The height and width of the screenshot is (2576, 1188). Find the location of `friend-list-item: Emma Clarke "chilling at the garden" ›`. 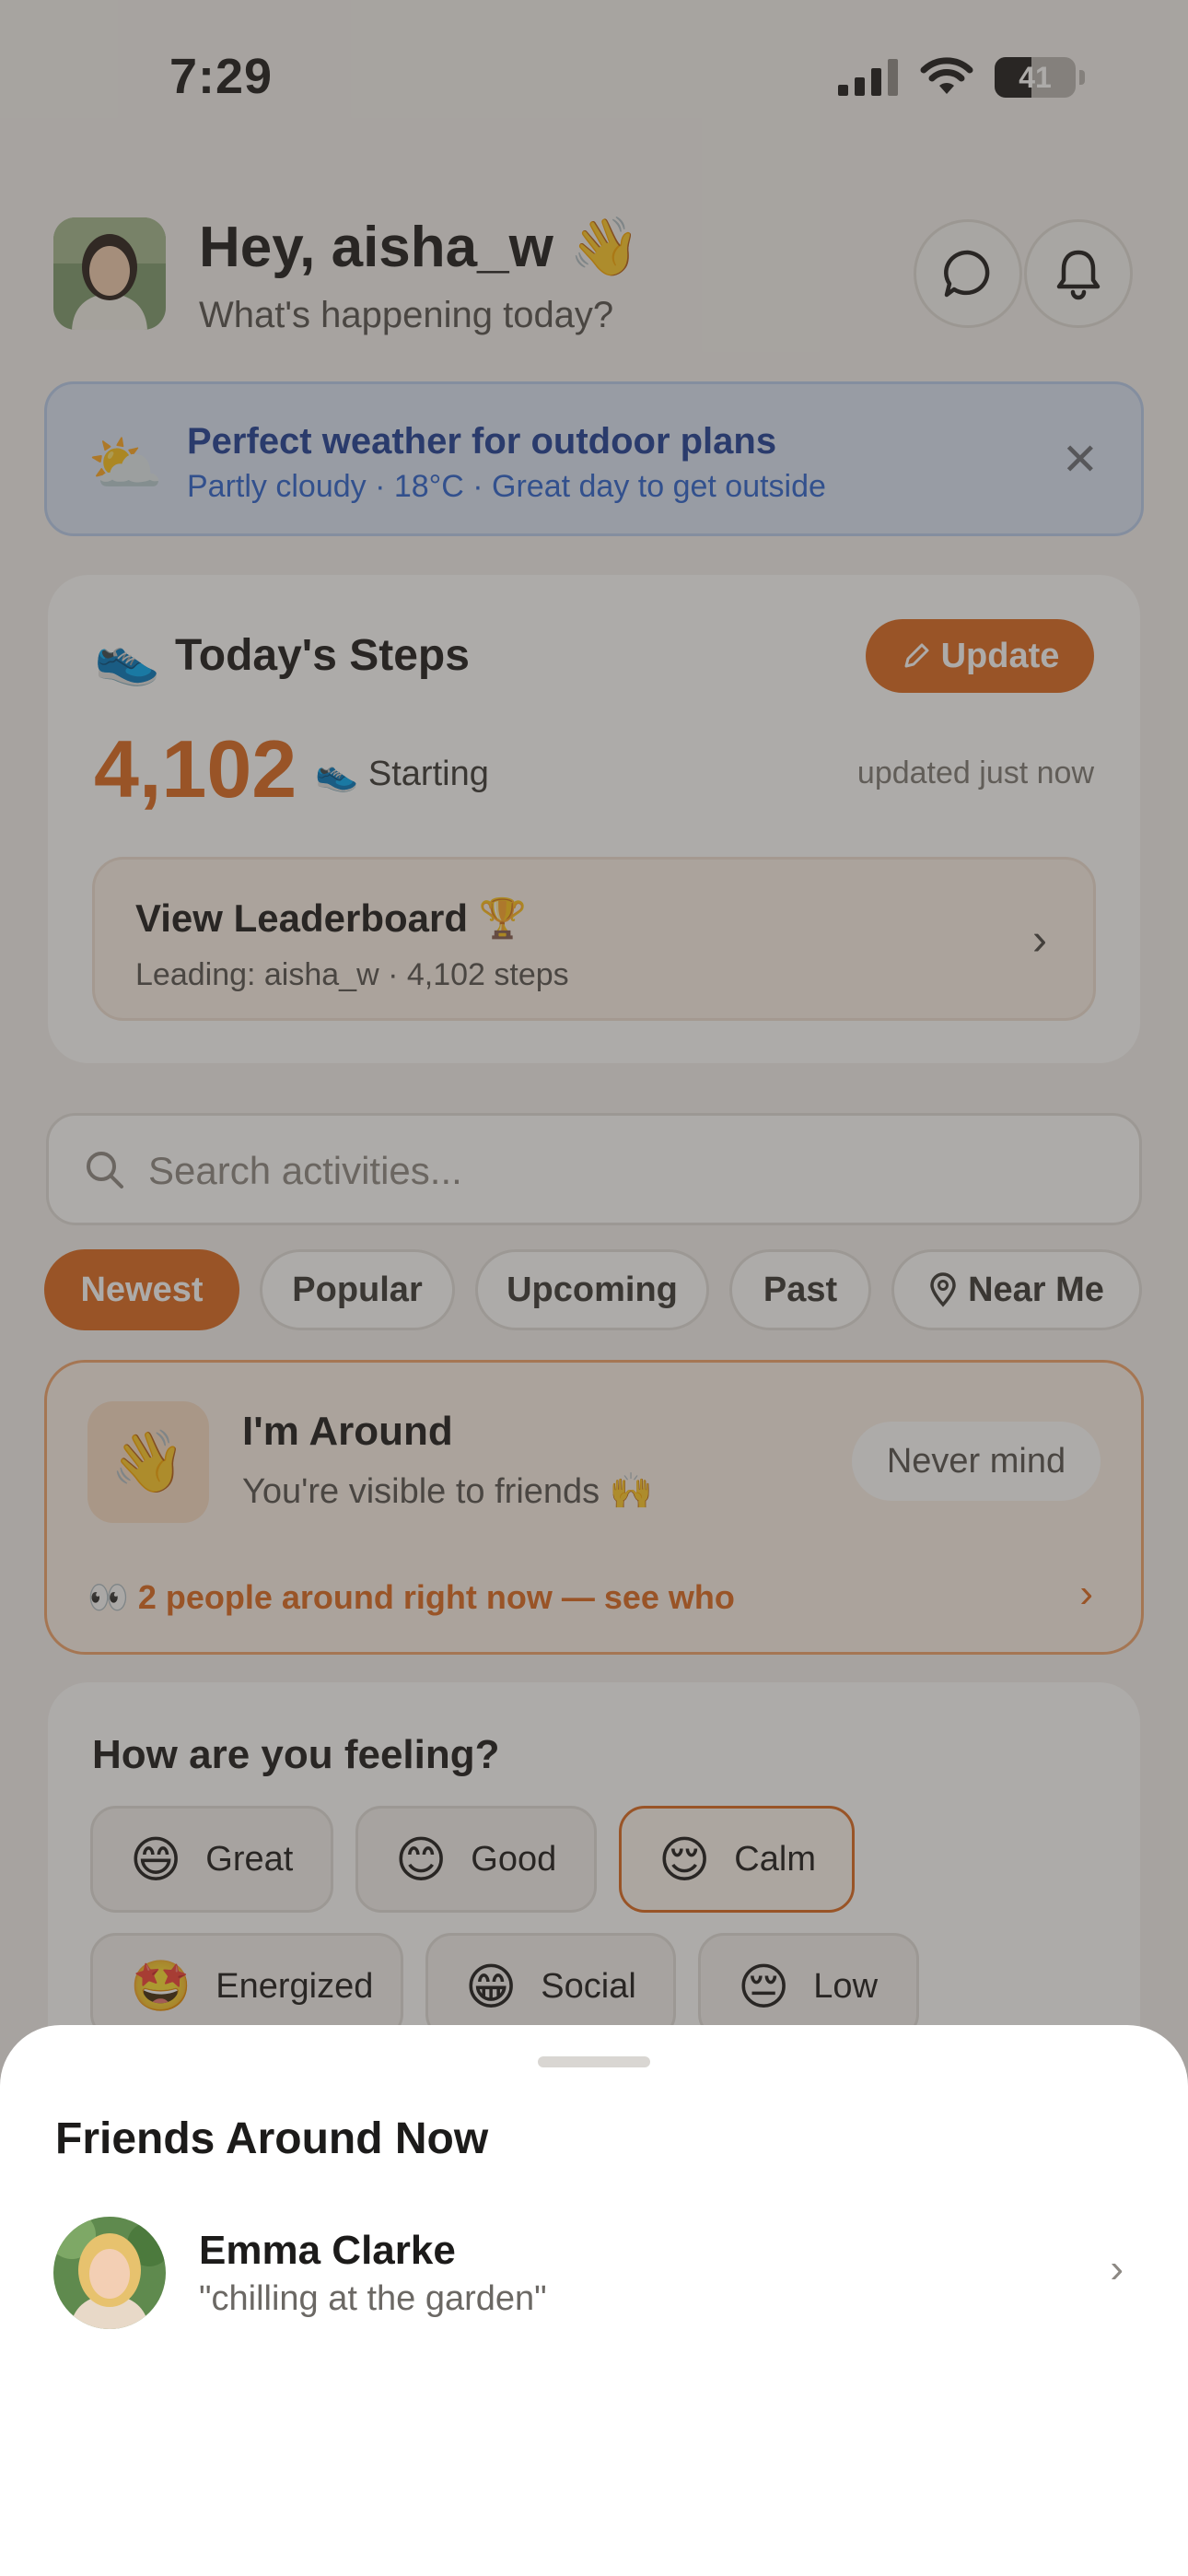

friend-list-item: Emma Clarke "chilling at the garden" › is located at coordinates (594, 2269).